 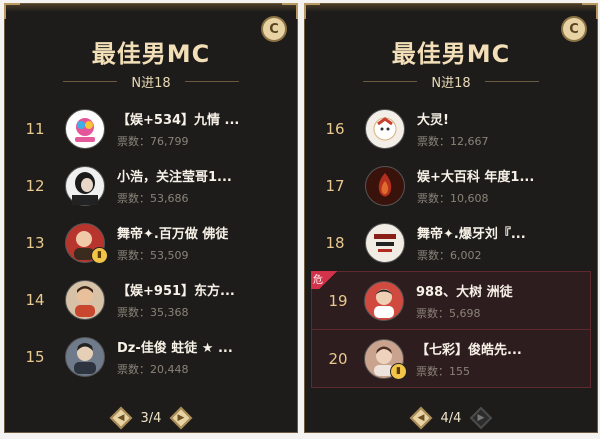 What do you see at coordinates (443, 371) in the screenshot?
I see `vote-count: 票数：155` at bounding box center [443, 371].